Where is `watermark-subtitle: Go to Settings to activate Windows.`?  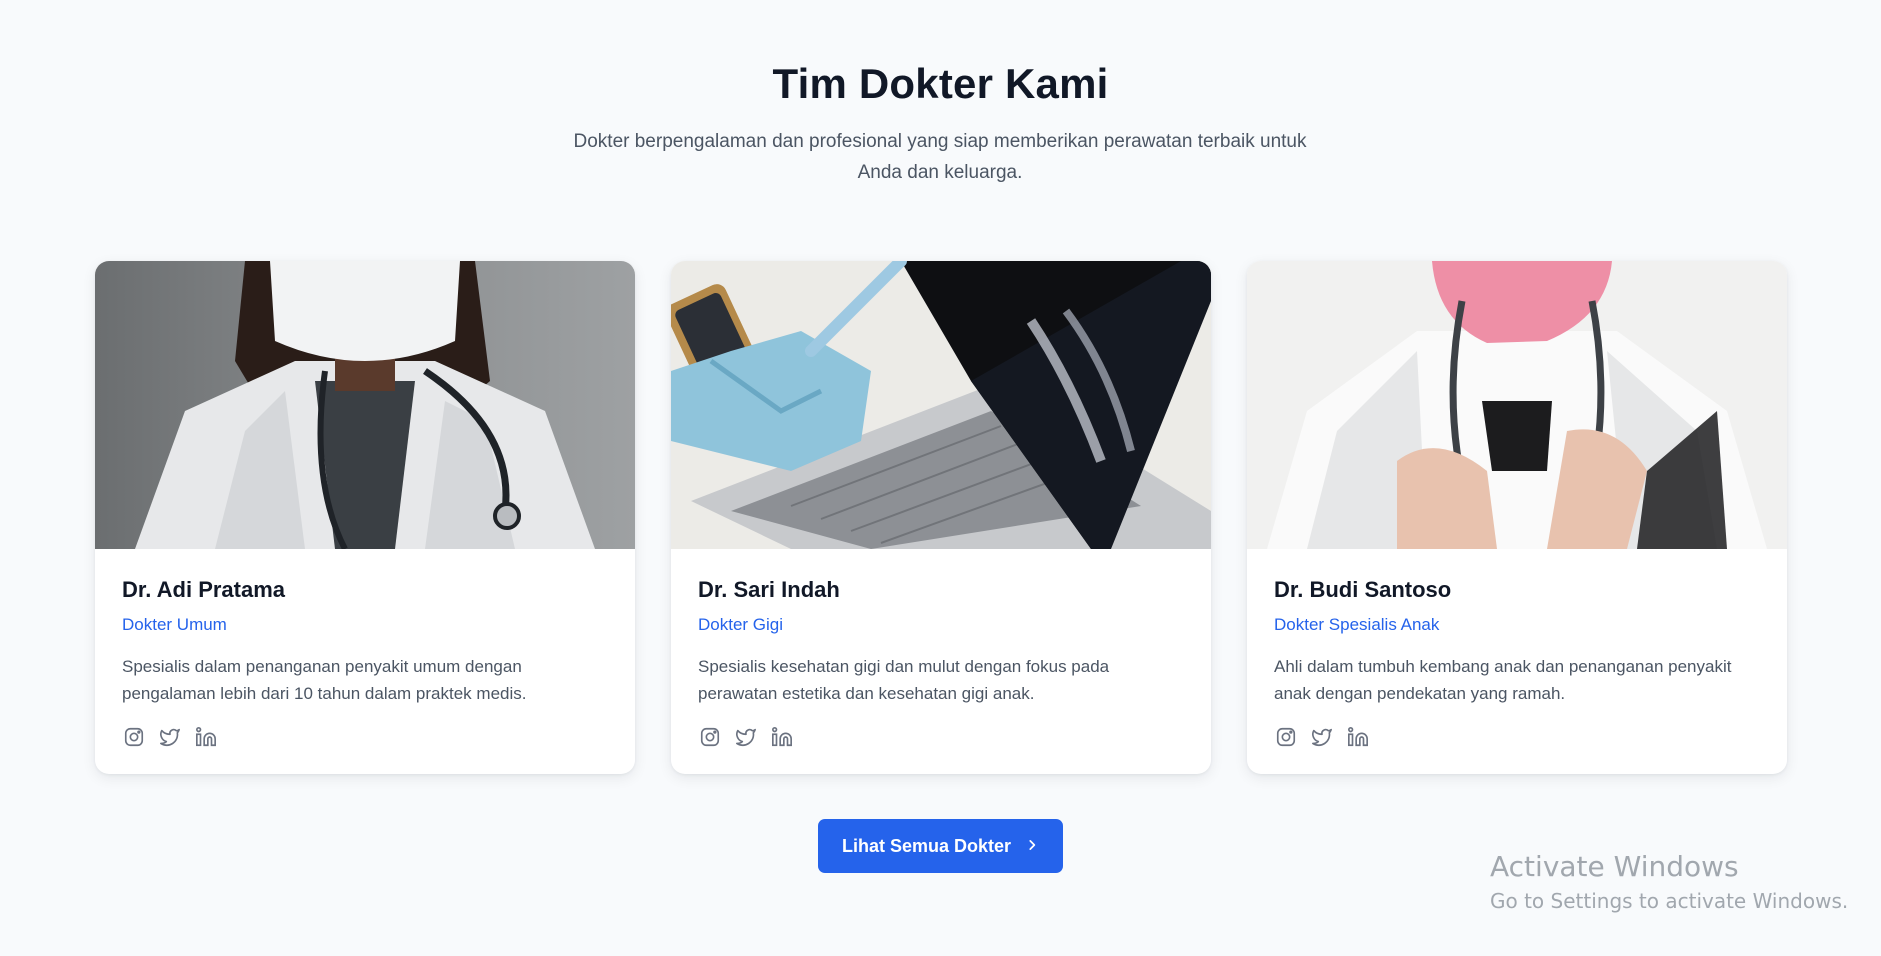 watermark-subtitle: Go to Settings to activate Windows. is located at coordinates (1669, 901).